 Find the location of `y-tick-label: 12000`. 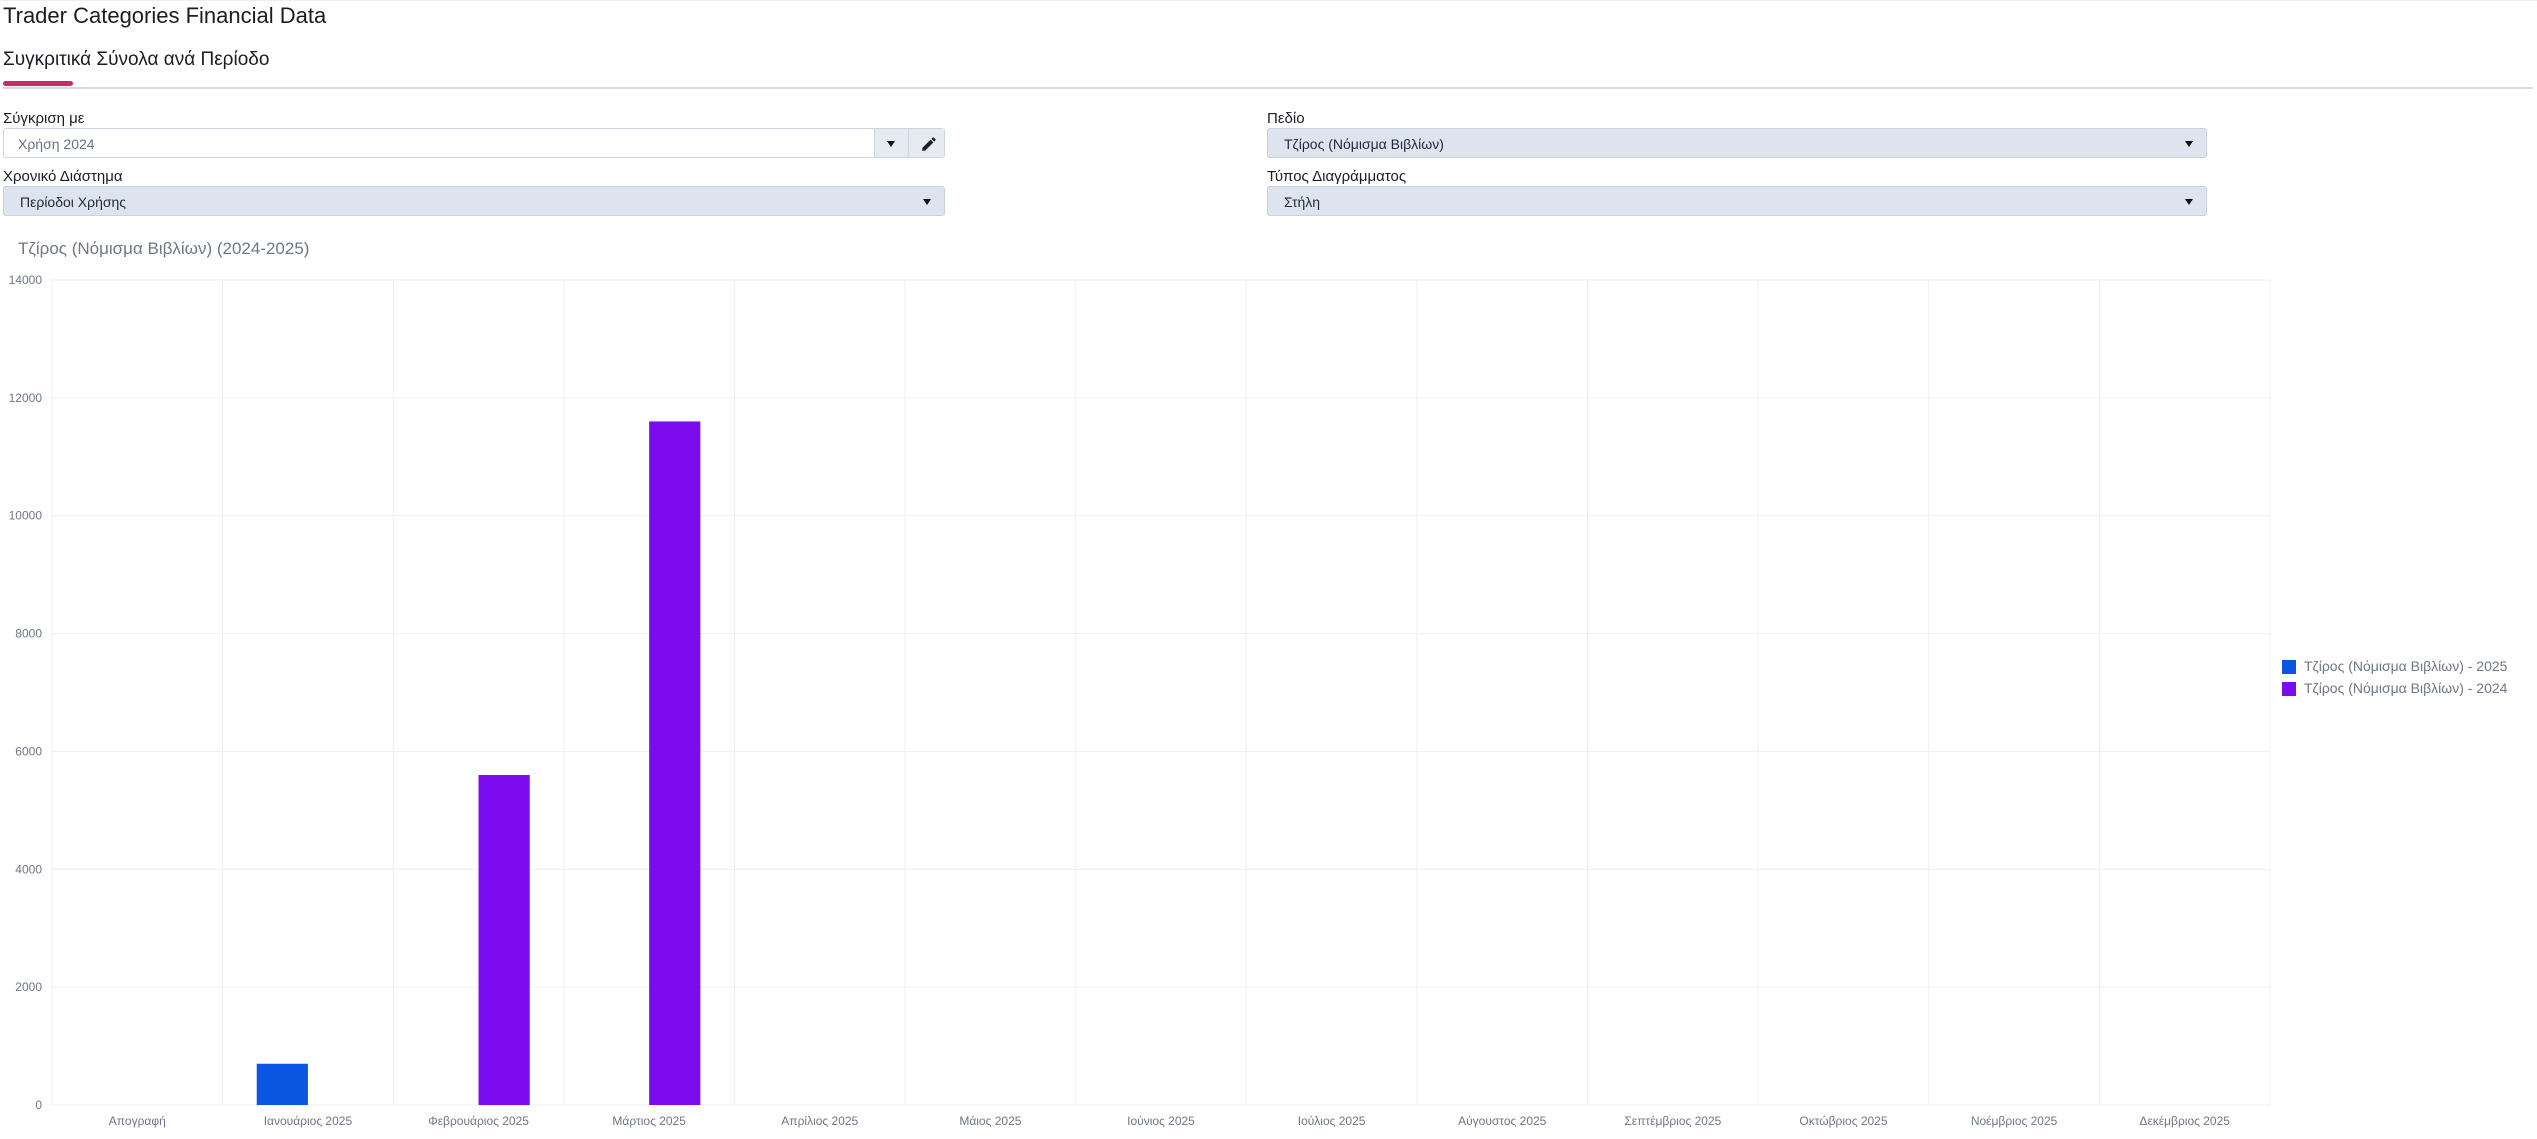

y-tick-label: 12000 is located at coordinates (26, 398).